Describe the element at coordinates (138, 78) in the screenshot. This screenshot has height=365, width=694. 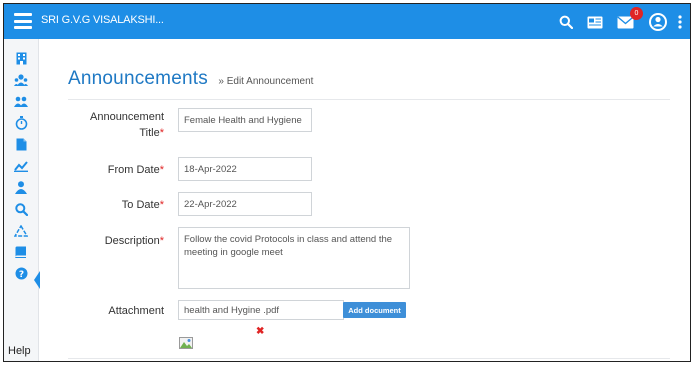
I see `page-title: Announcements` at that location.